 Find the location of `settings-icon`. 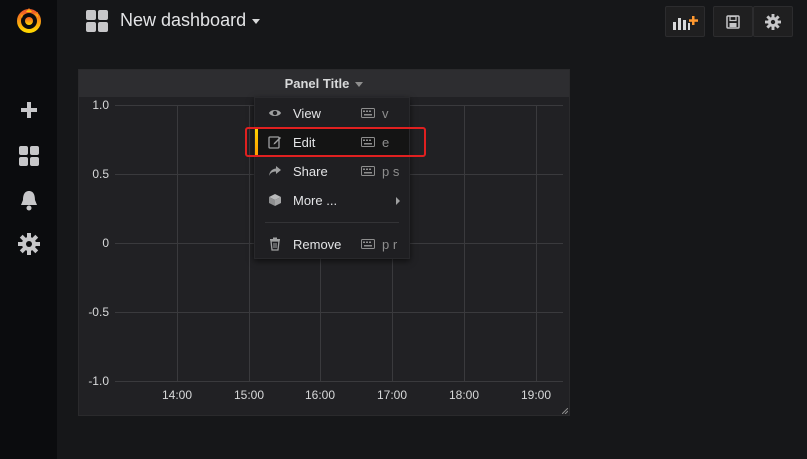

settings-icon is located at coordinates (773, 21).